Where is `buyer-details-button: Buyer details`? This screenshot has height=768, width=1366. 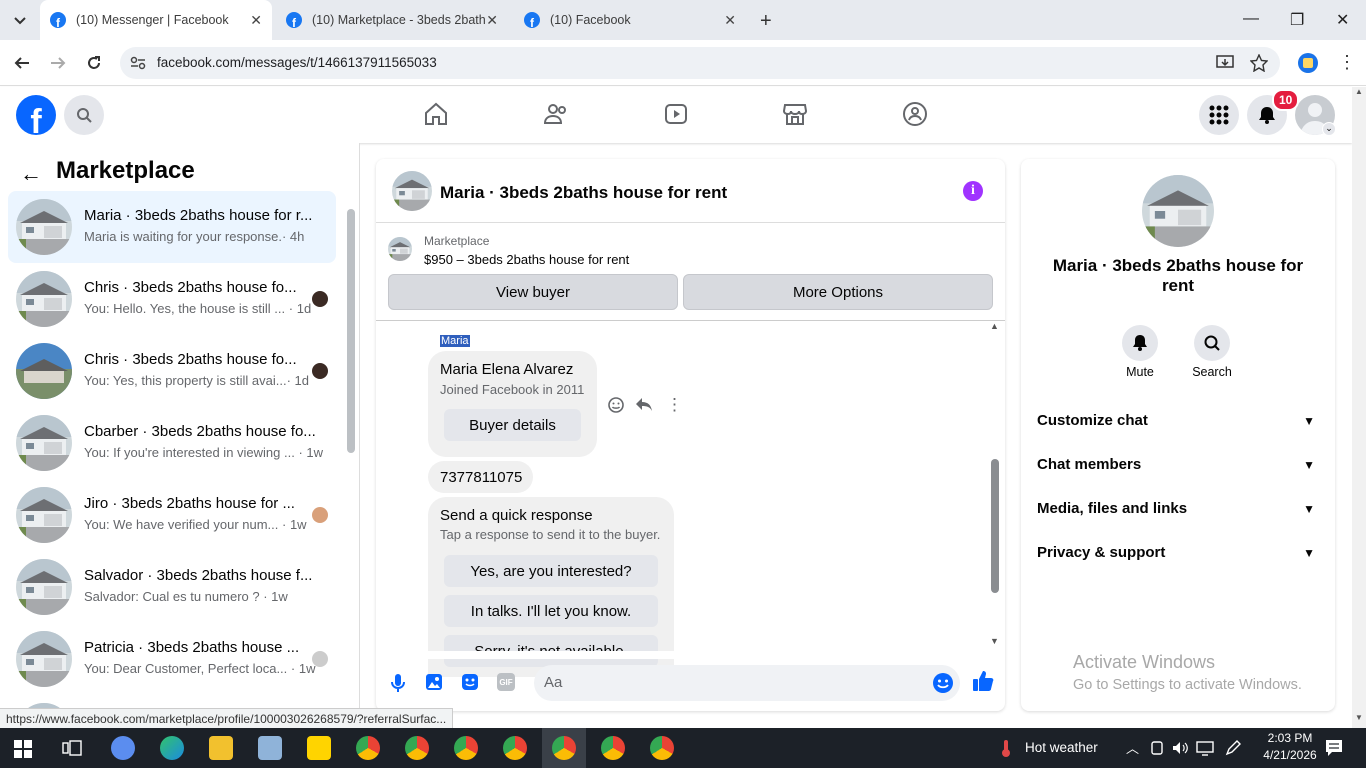
buyer-details-button: Buyer details is located at coordinates (512, 425).